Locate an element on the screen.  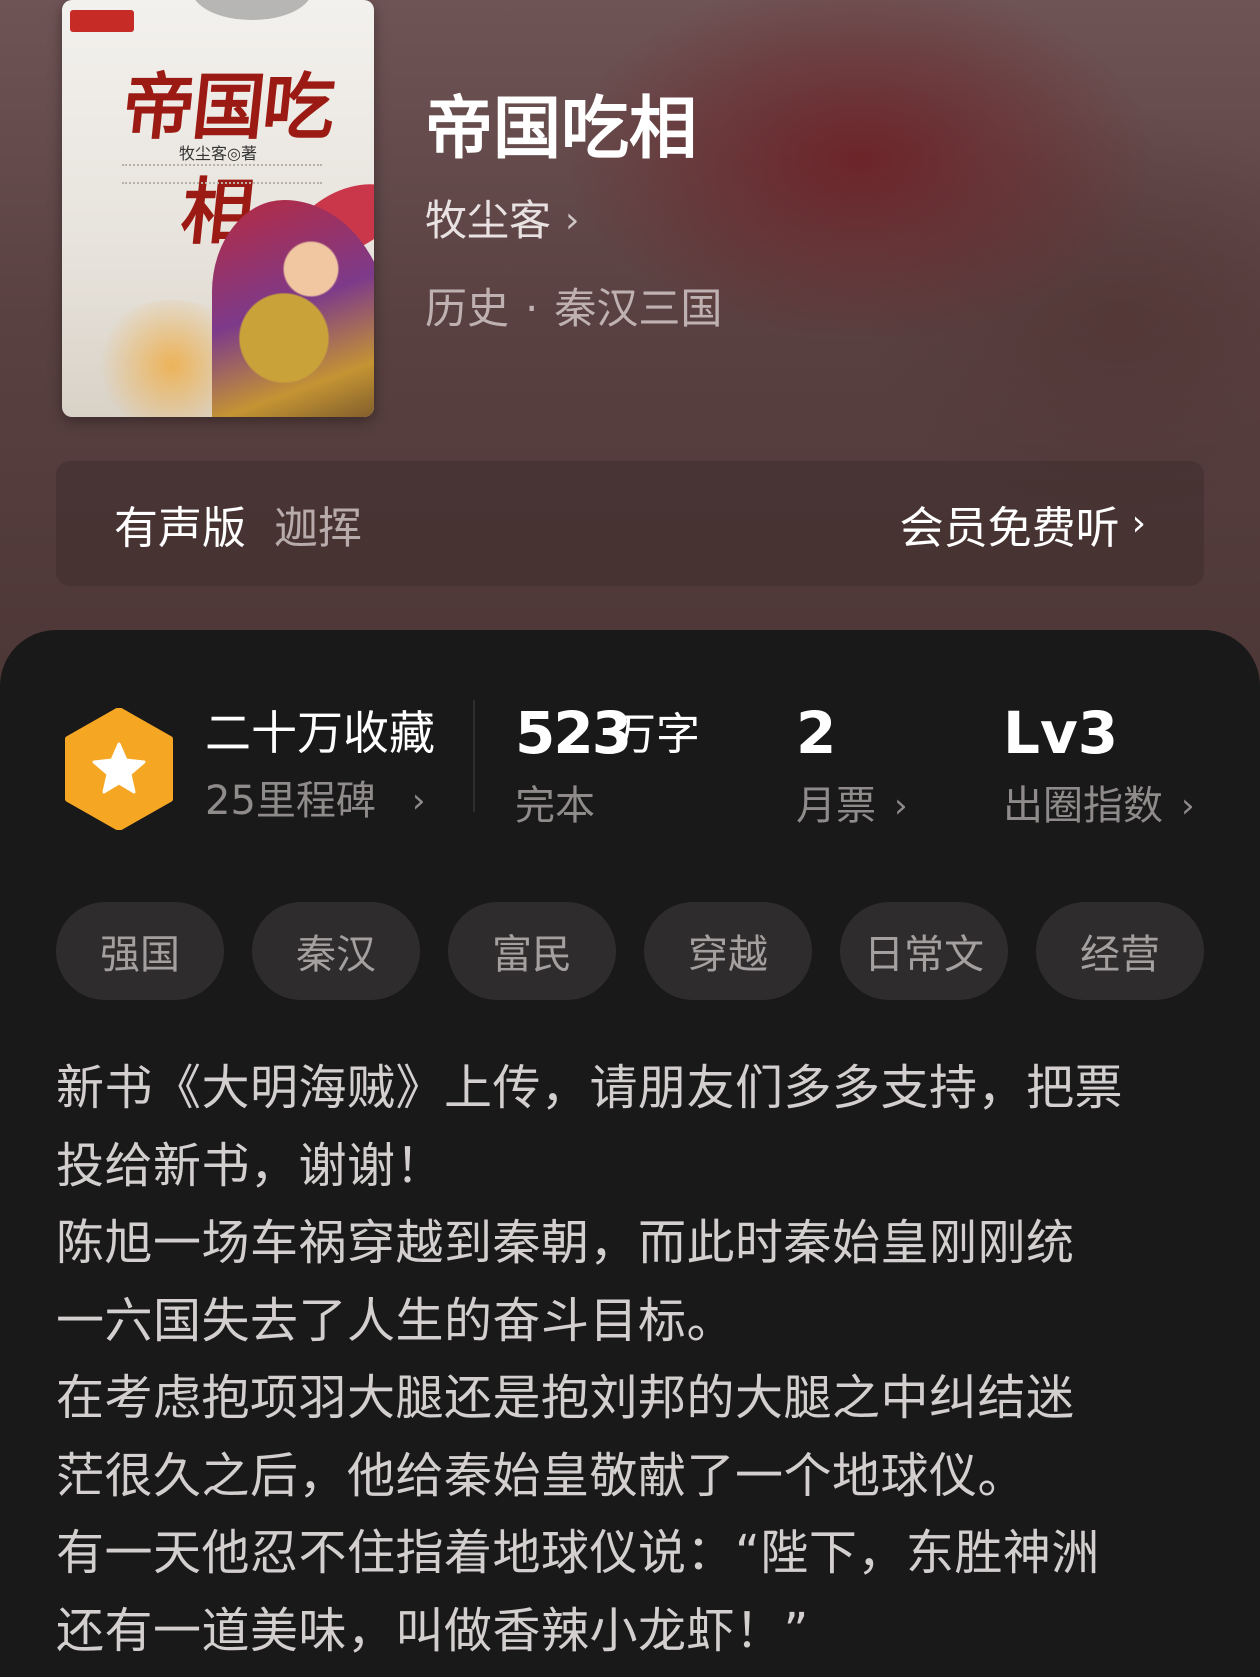
narrator-name: 迦挥 is located at coordinates (318, 528).